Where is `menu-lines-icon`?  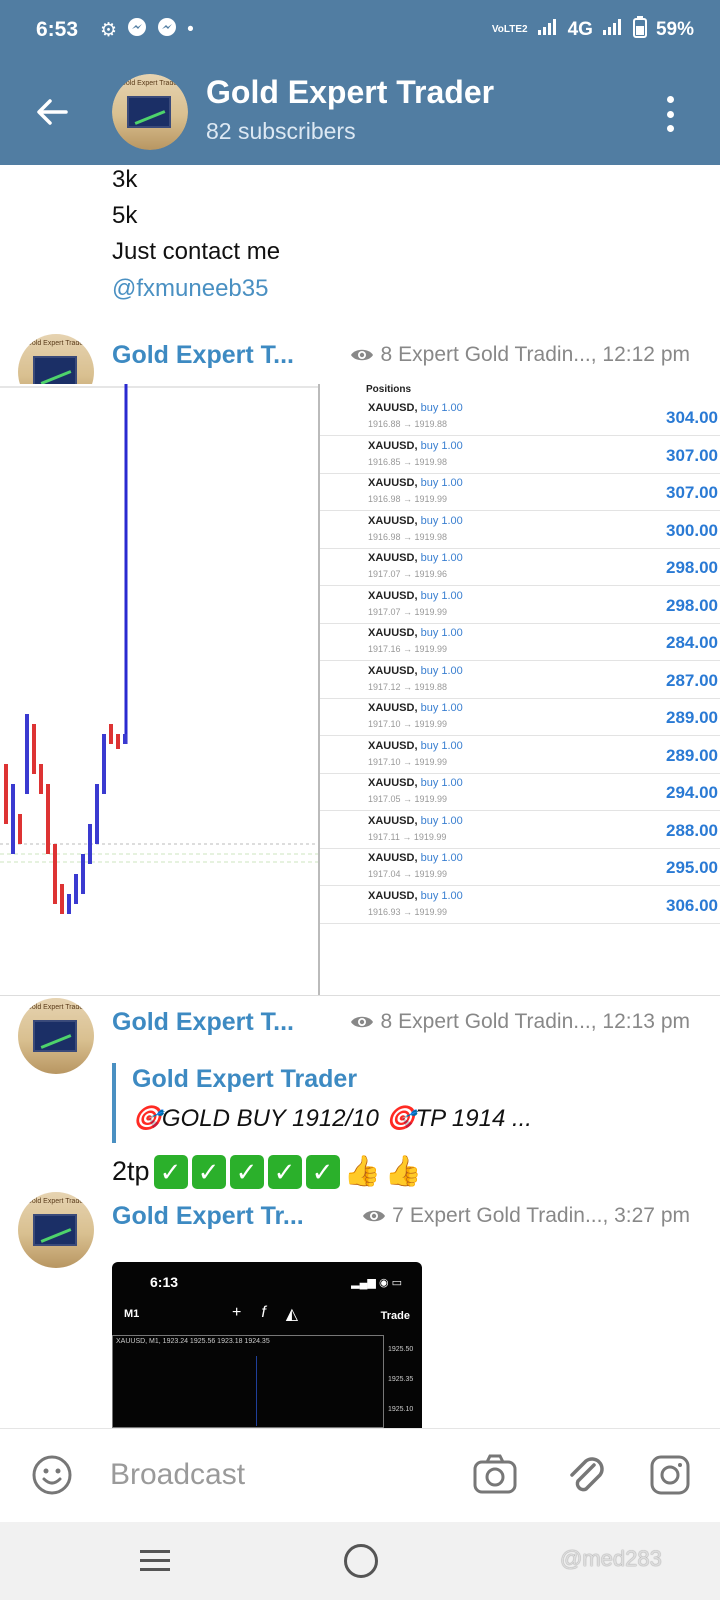 menu-lines-icon is located at coordinates (155, 1560).